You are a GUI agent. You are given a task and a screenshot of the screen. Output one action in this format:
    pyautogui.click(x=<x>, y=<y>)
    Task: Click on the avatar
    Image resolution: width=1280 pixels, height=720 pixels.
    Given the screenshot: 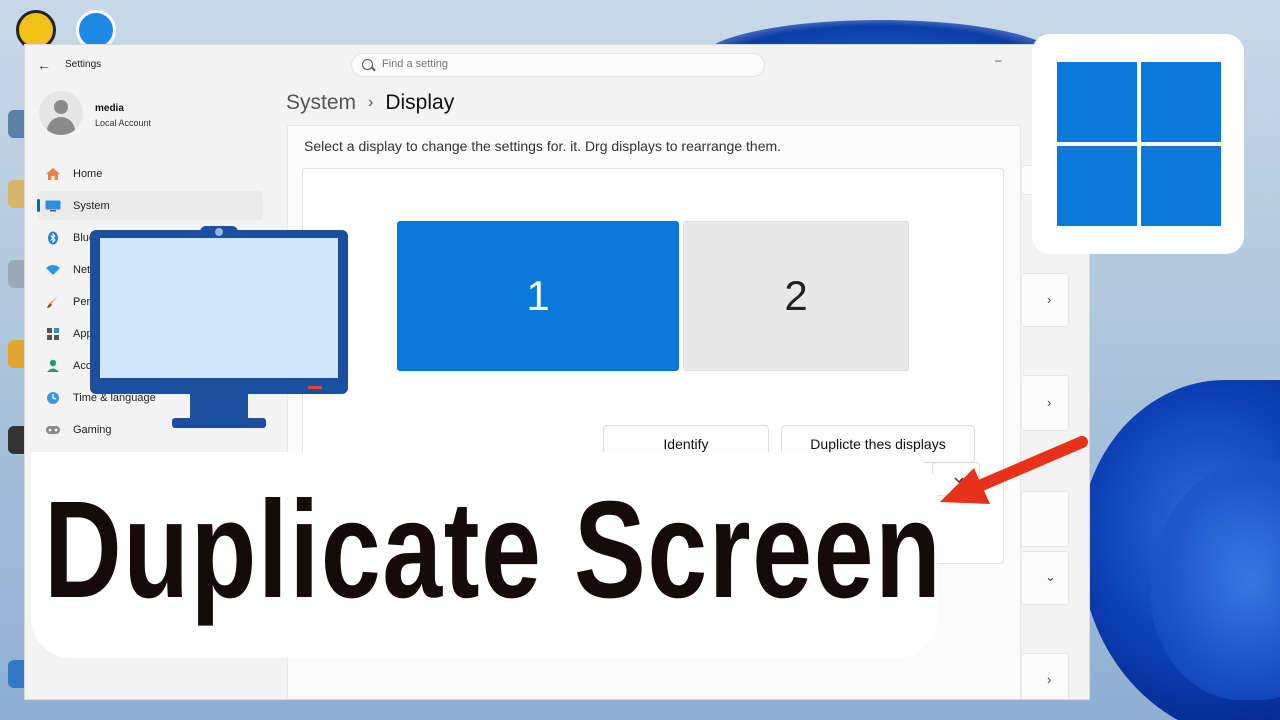 What is the action you would take?
    pyautogui.click(x=61, y=113)
    